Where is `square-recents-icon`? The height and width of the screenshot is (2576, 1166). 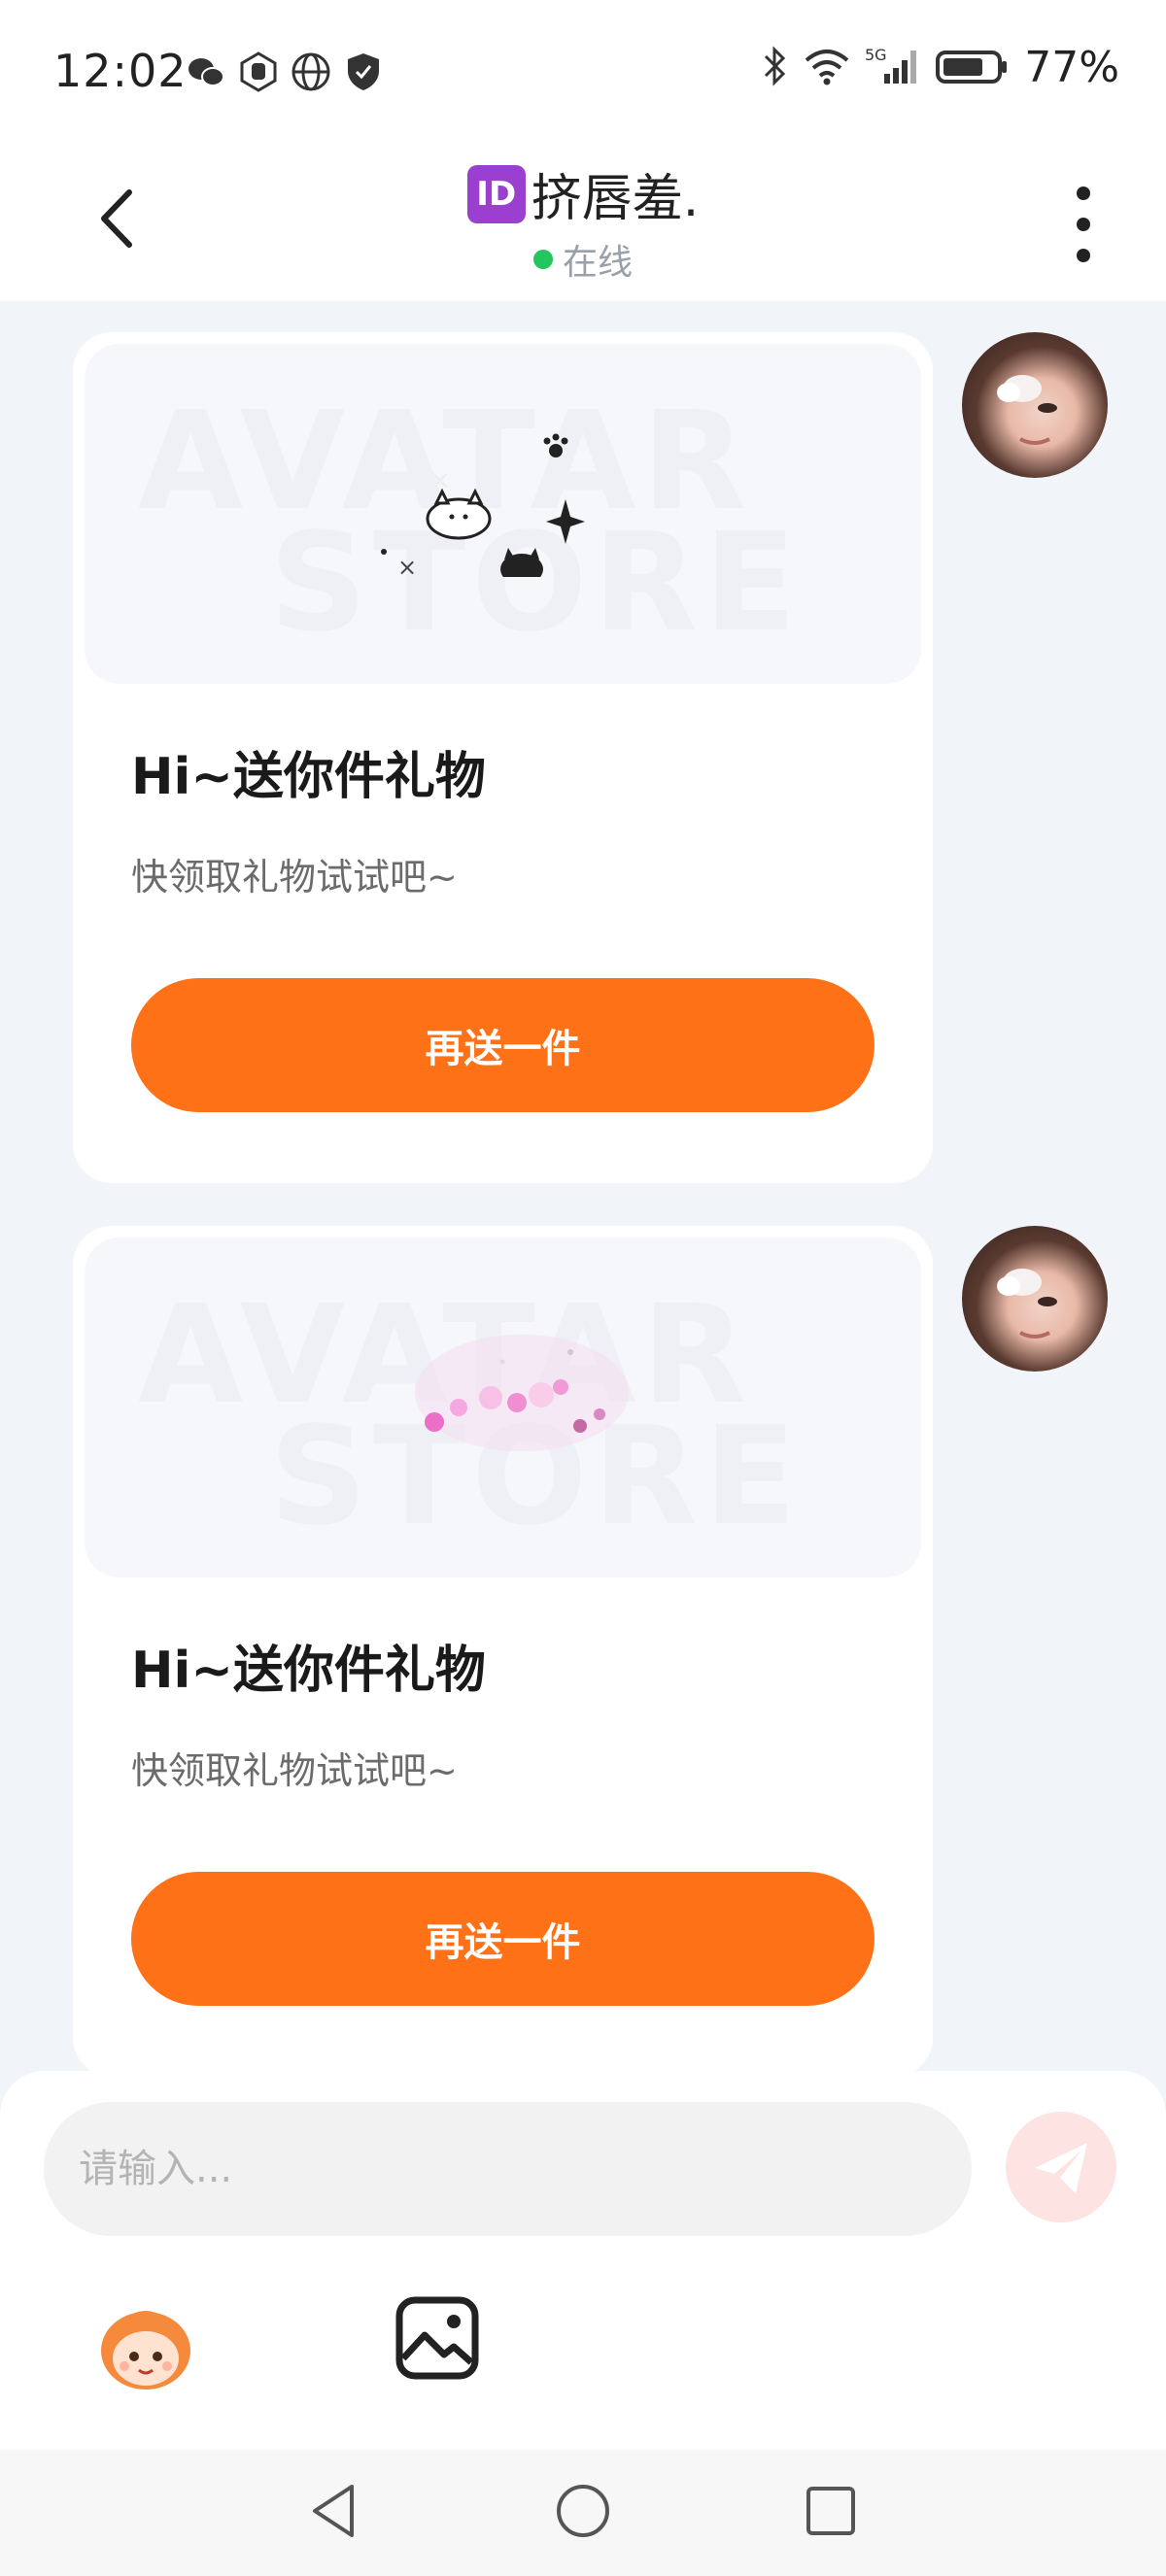
square-recents-icon is located at coordinates (830, 2511).